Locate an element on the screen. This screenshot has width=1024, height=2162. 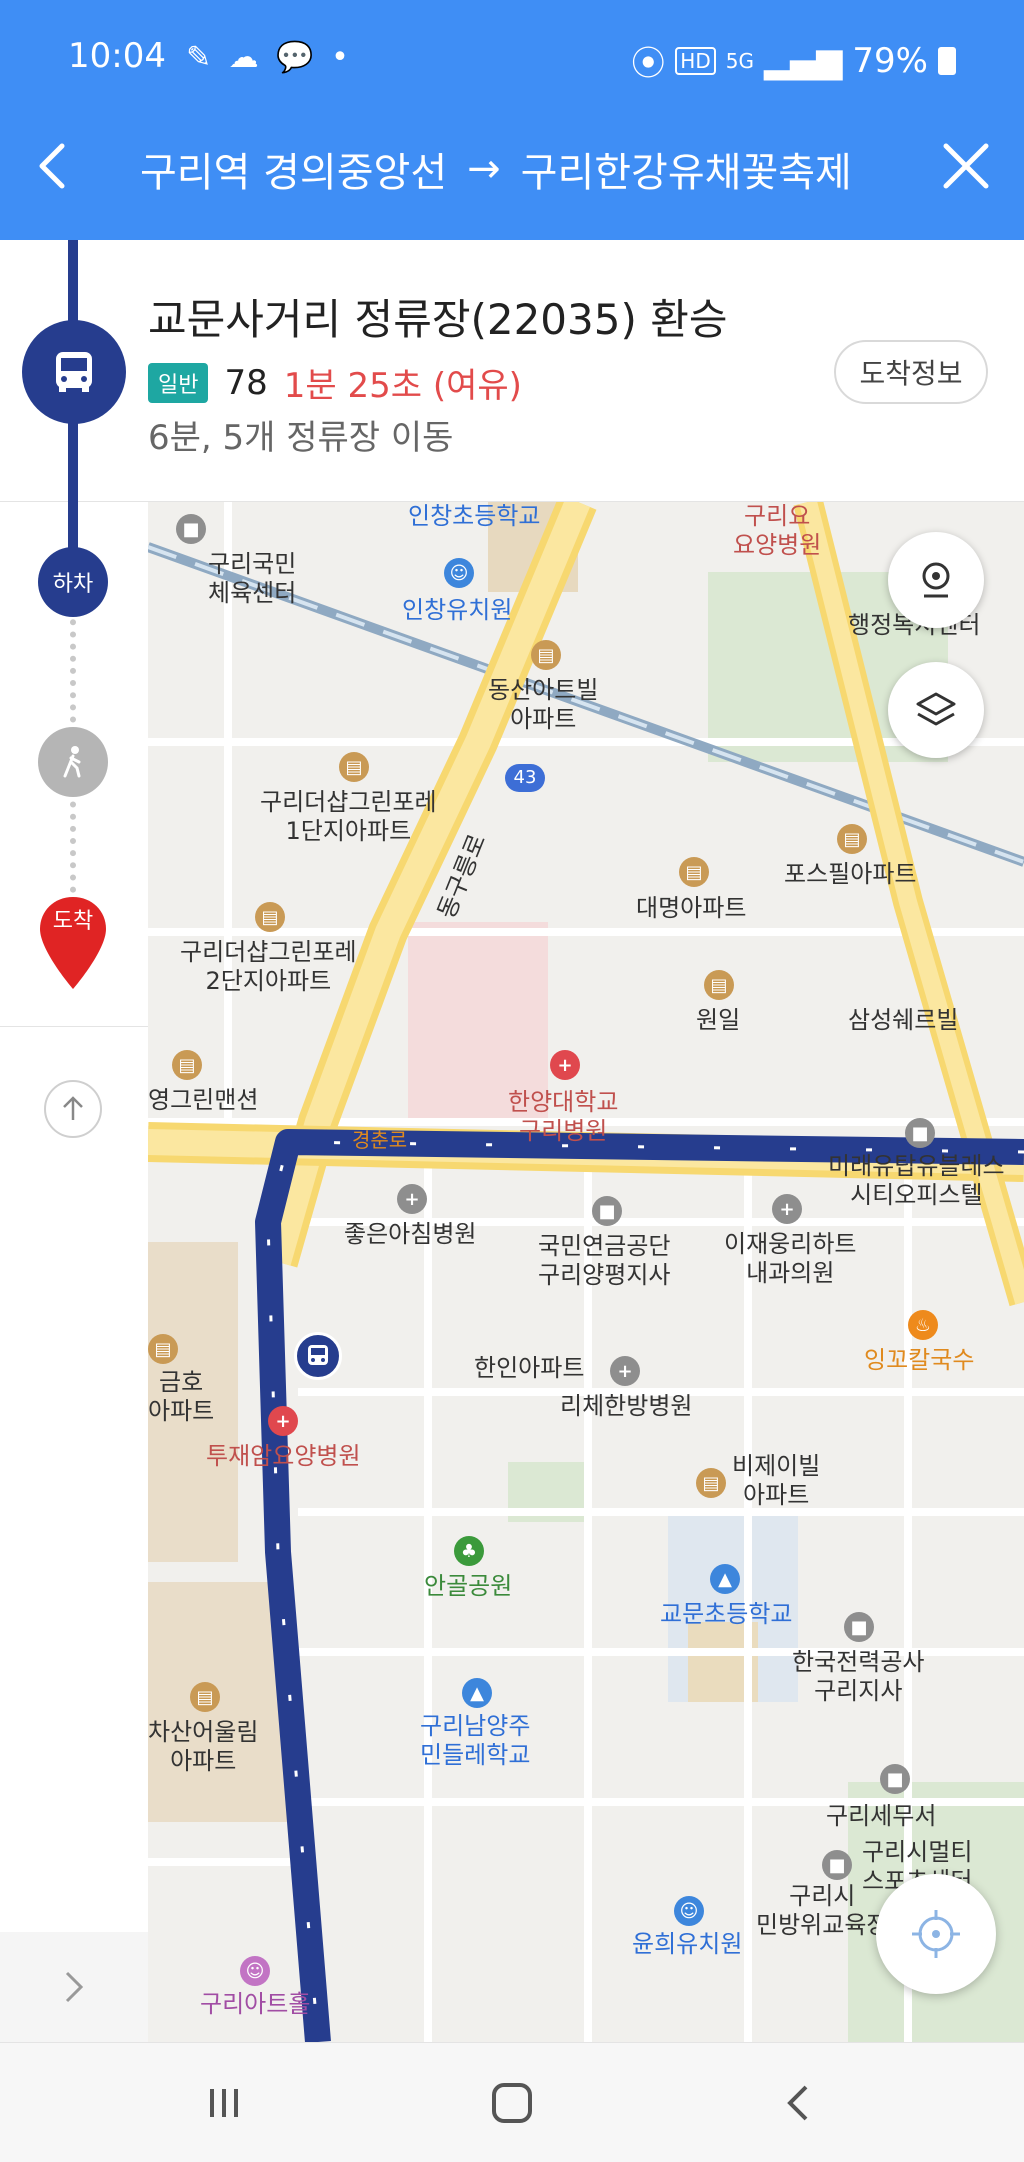
status-time: 10:04 is located at coordinates (117, 56).